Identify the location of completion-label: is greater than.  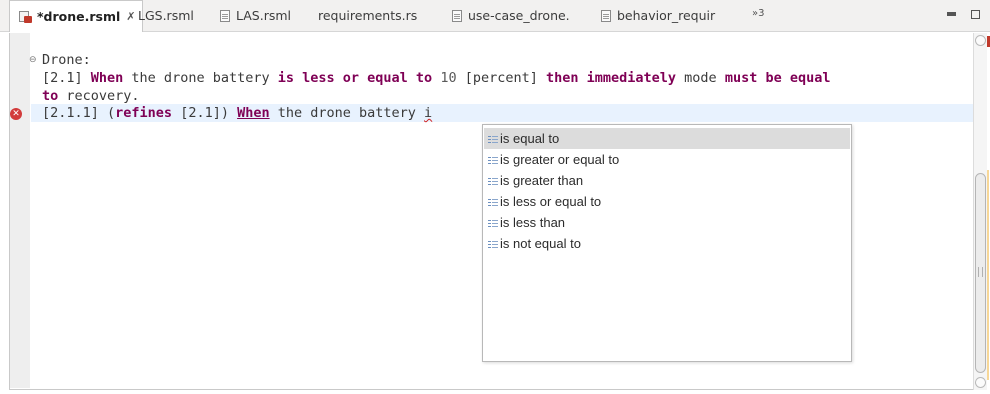
(542, 180).